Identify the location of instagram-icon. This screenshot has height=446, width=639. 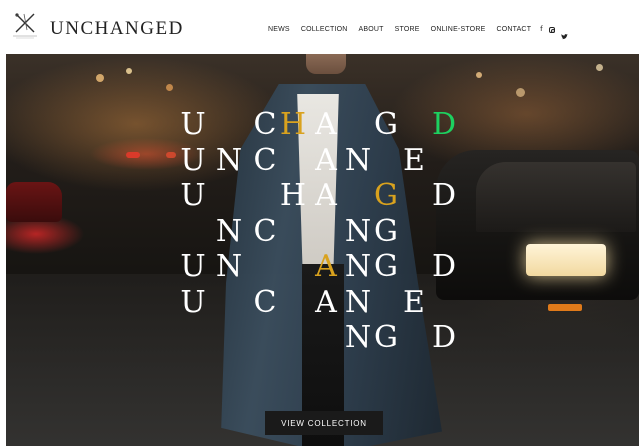
(551, 29).